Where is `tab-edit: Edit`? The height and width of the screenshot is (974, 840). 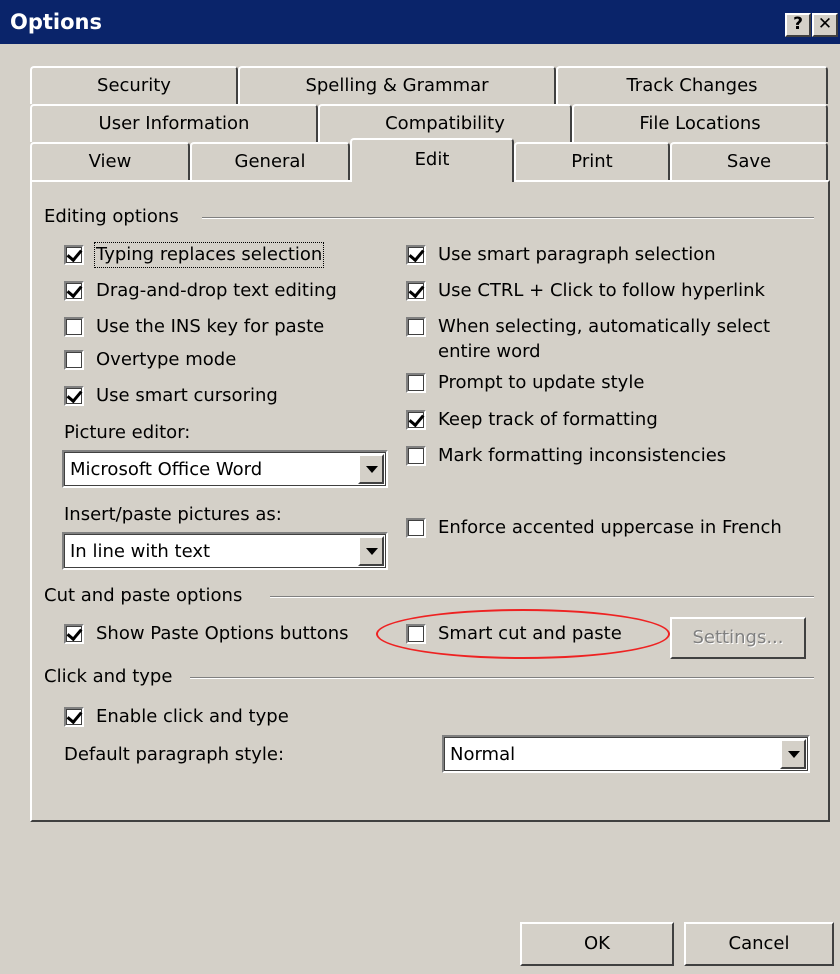 tab-edit: Edit is located at coordinates (432, 160).